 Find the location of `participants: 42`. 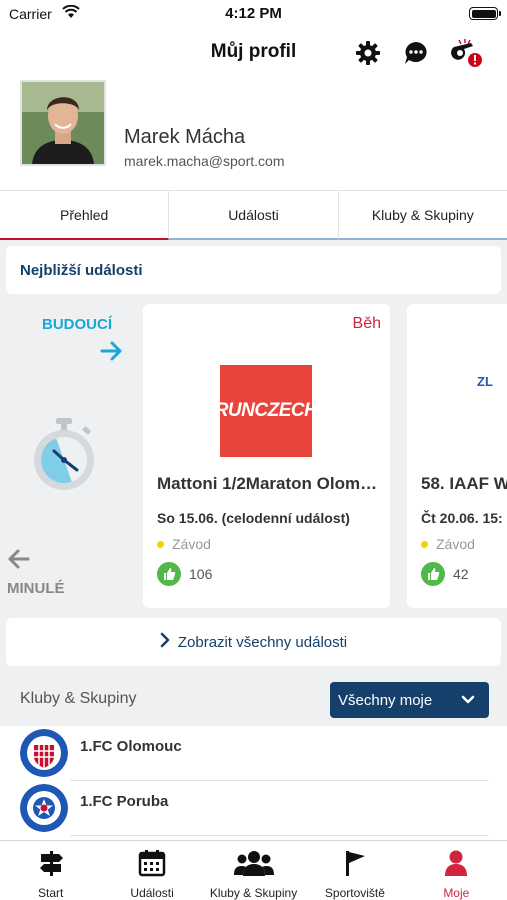

participants: 42 is located at coordinates (445, 574).